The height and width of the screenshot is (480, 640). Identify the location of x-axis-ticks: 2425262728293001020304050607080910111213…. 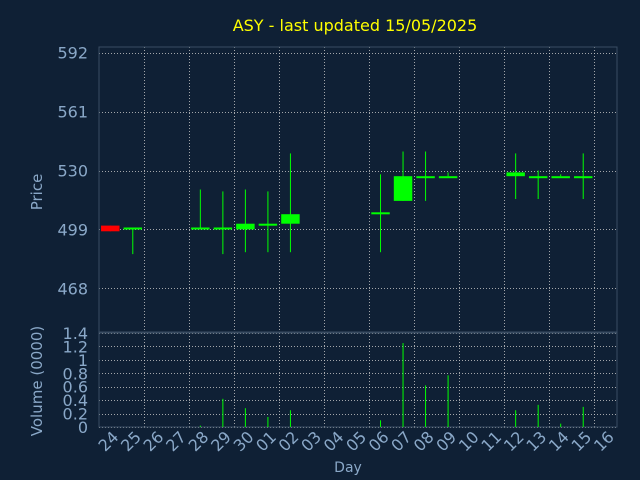
(356, 441).